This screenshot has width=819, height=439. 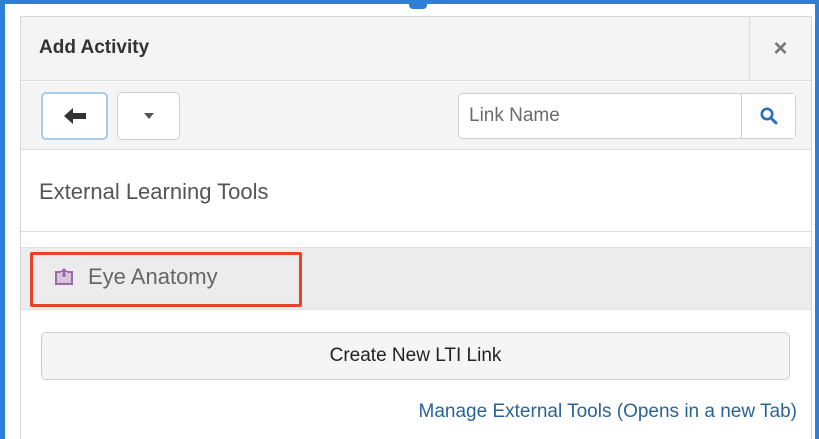 I want to click on close-button: ×, so click(x=780, y=48).